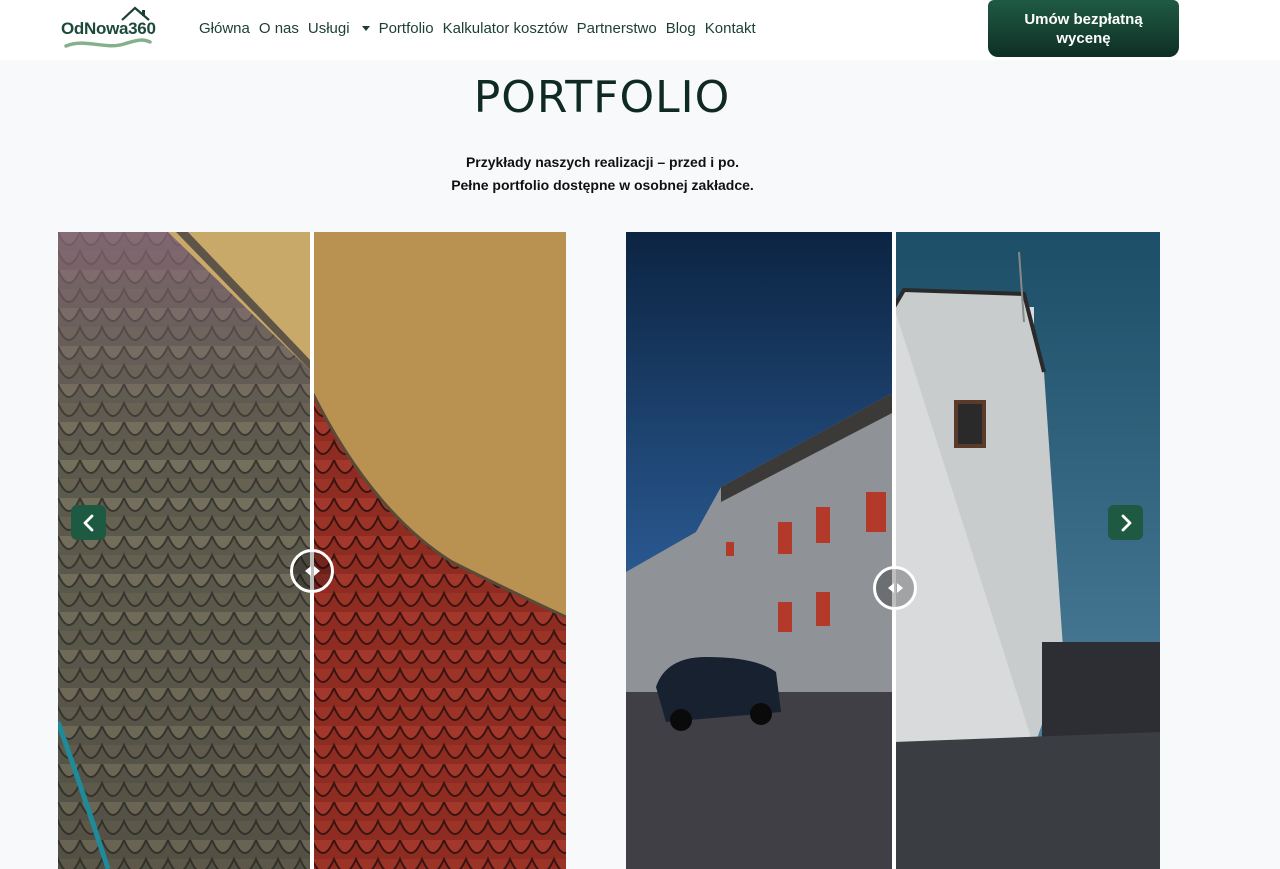 The image size is (1280, 869). I want to click on nav-item-kontakt: Kontakt, so click(730, 28).